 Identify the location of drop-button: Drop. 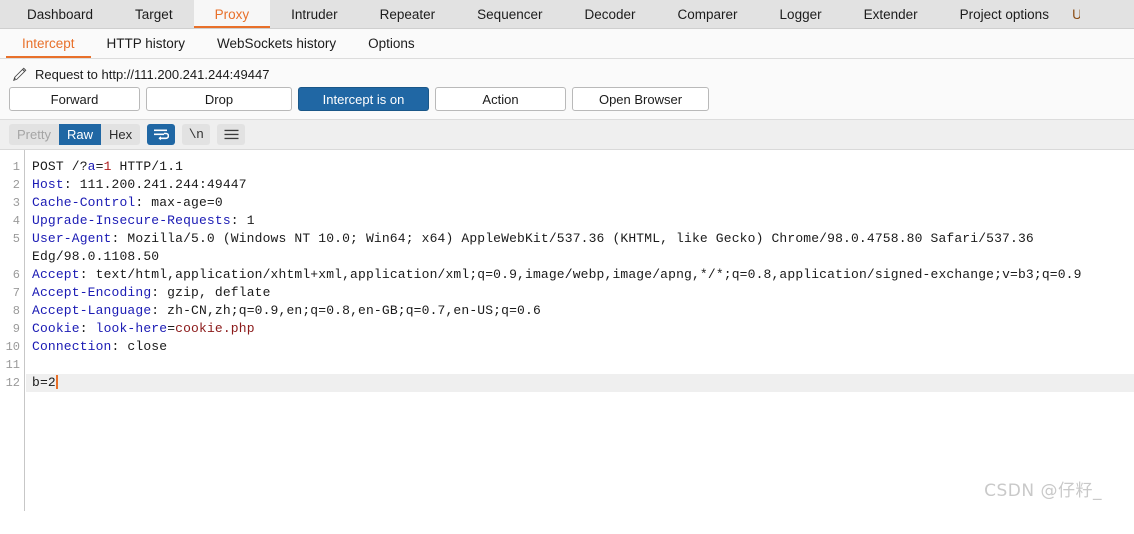
(219, 99).